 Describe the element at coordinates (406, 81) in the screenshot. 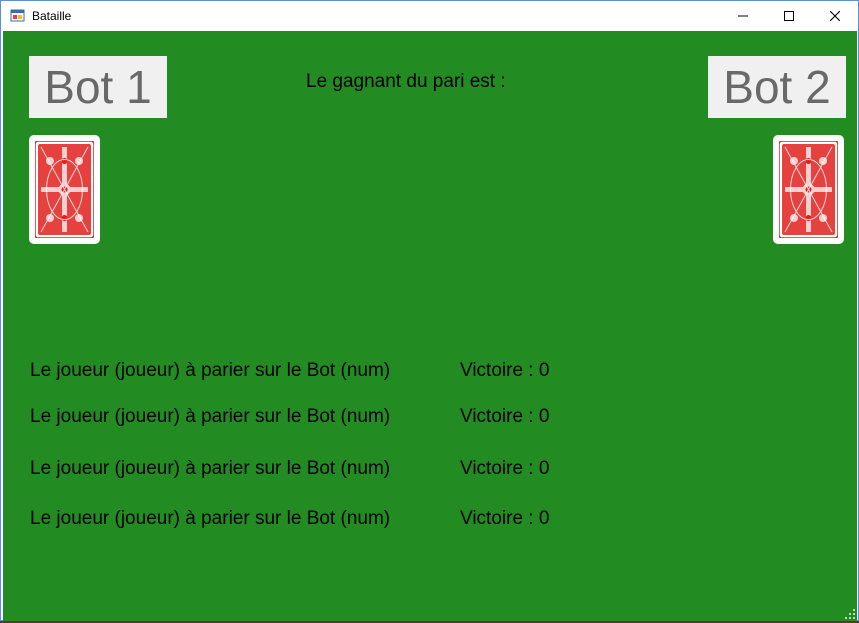

I see `winner-label: Le gagnant du pari est :` at that location.